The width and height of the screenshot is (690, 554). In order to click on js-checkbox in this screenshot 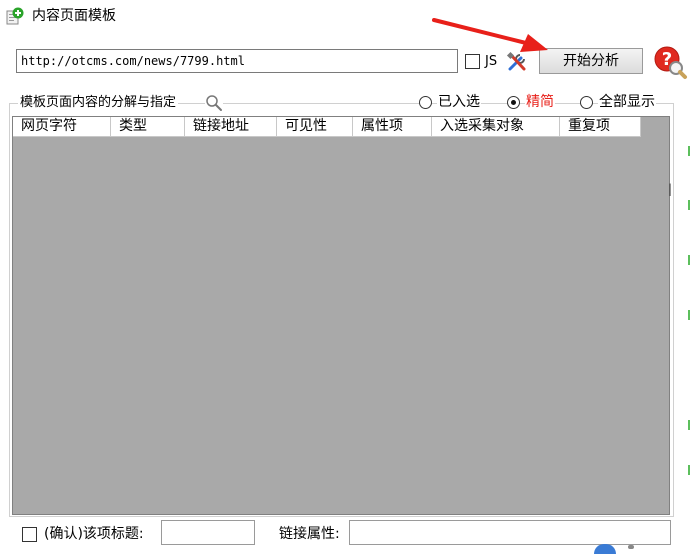, I will do `click(472, 61)`.